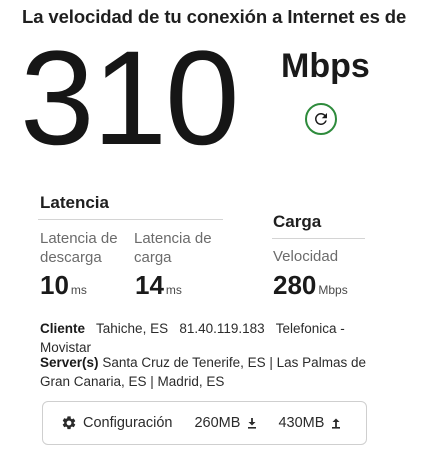  Describe the element at coordinates (217, 423) in the screenshot. I see `download-data-value: 260MB` at that location.